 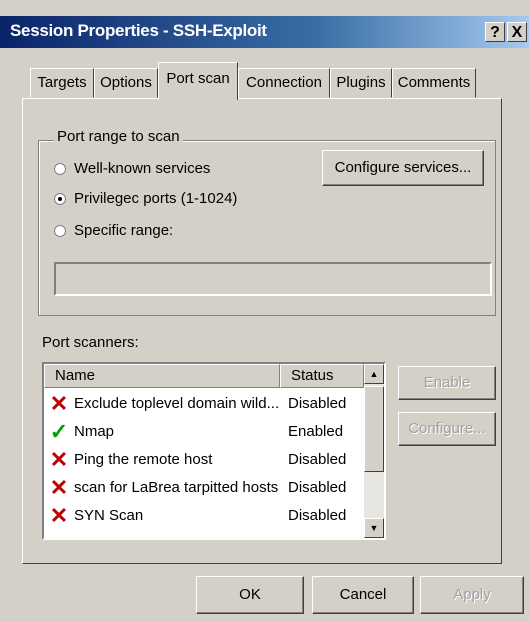 I want to click on radio-specific-range: Specific range:, so click(x=113, y=231).